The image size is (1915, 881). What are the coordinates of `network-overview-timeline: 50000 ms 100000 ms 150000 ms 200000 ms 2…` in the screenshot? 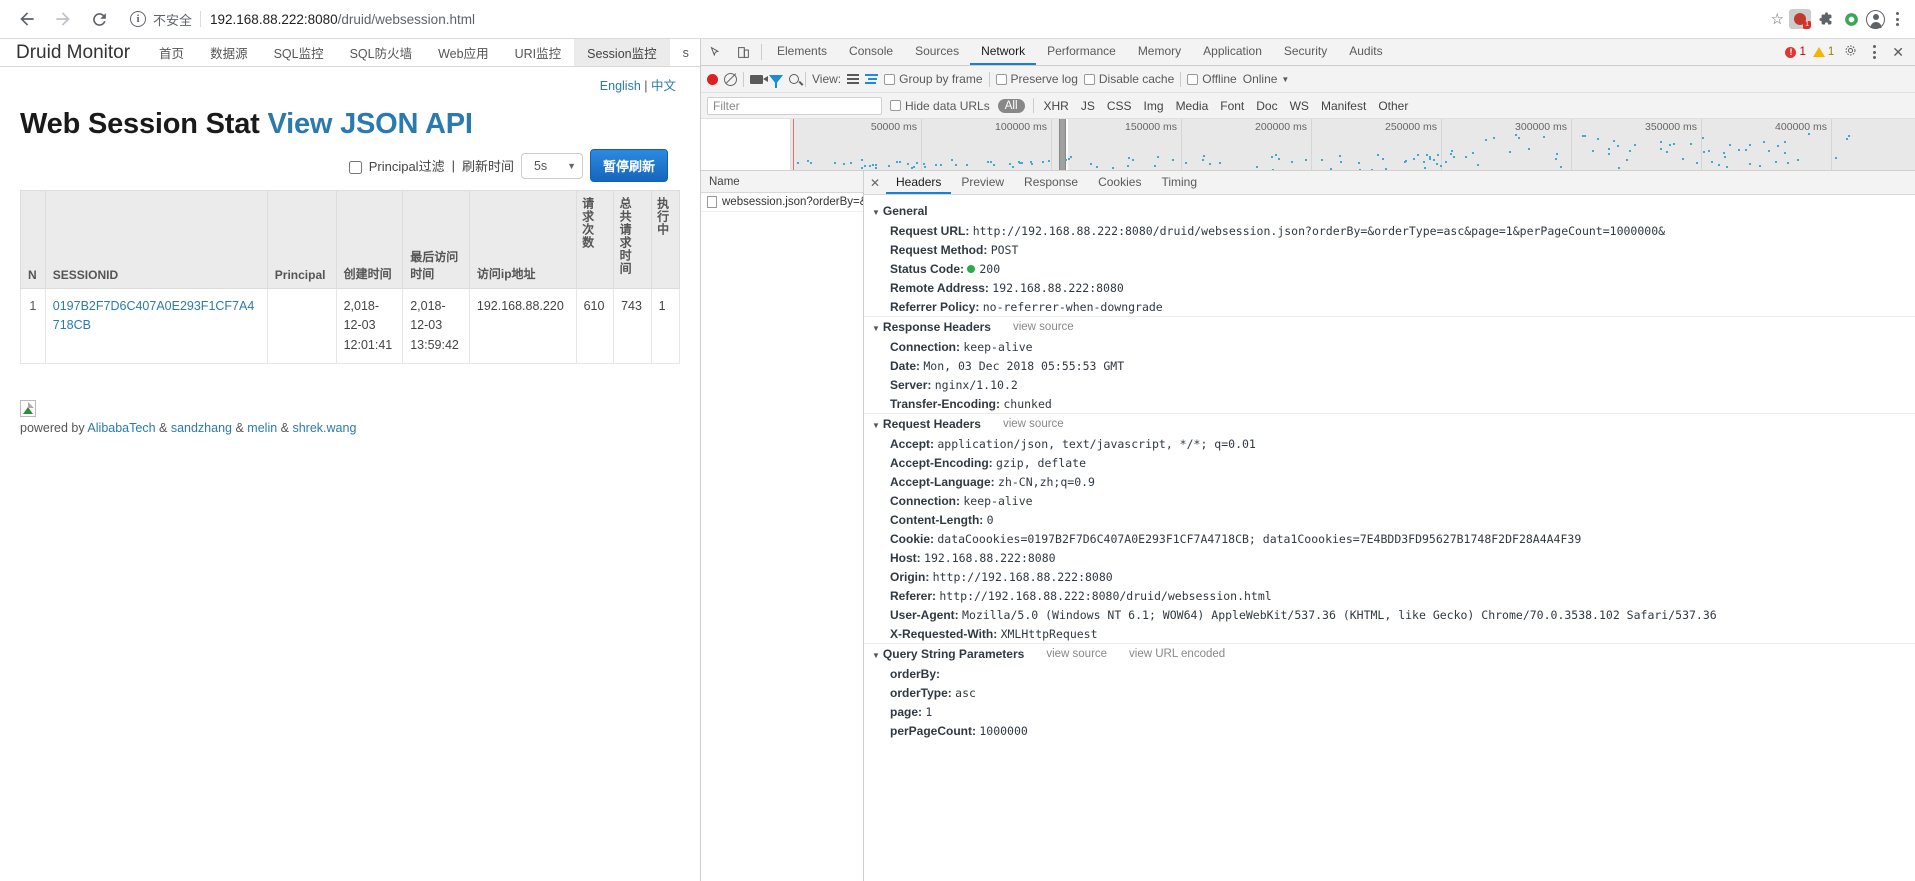 It's located at (1308, 145).